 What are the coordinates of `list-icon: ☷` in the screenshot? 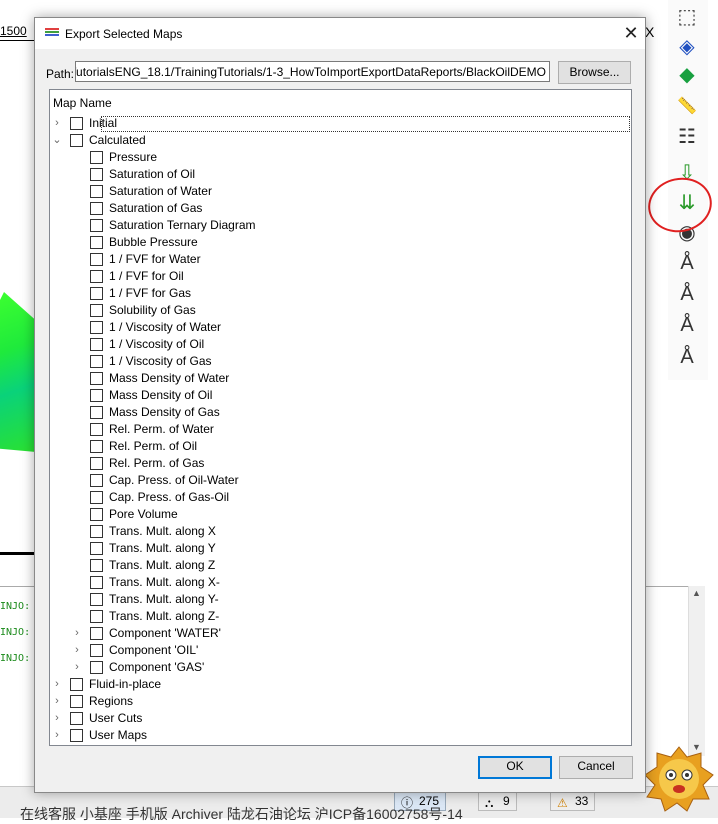 It's located at (687, 137).